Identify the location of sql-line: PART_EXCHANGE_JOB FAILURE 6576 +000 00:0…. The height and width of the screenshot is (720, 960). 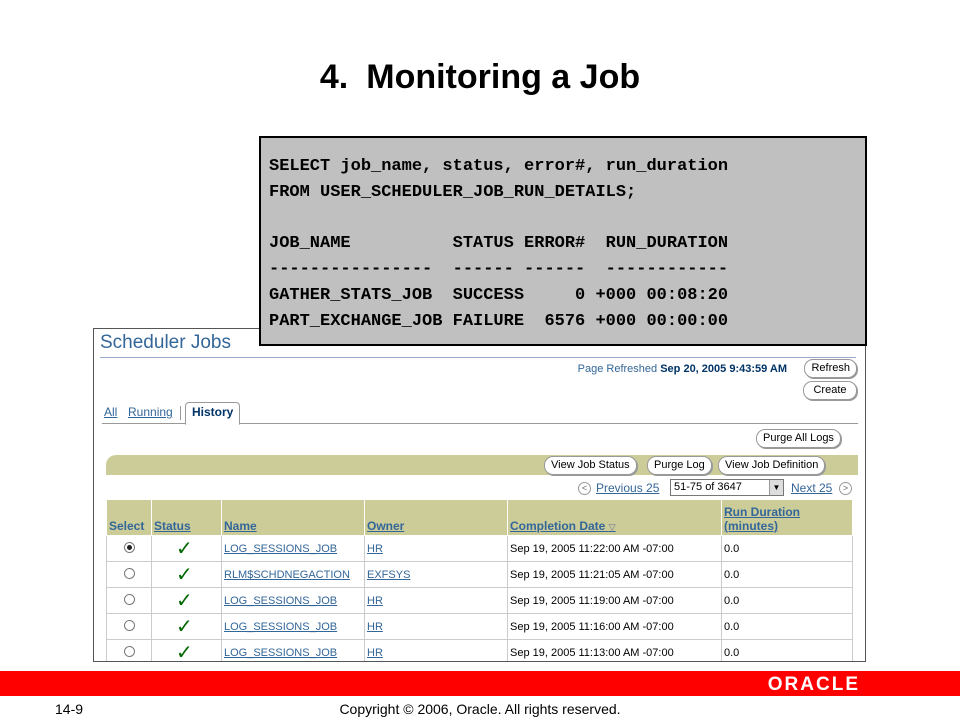
(499, 321).